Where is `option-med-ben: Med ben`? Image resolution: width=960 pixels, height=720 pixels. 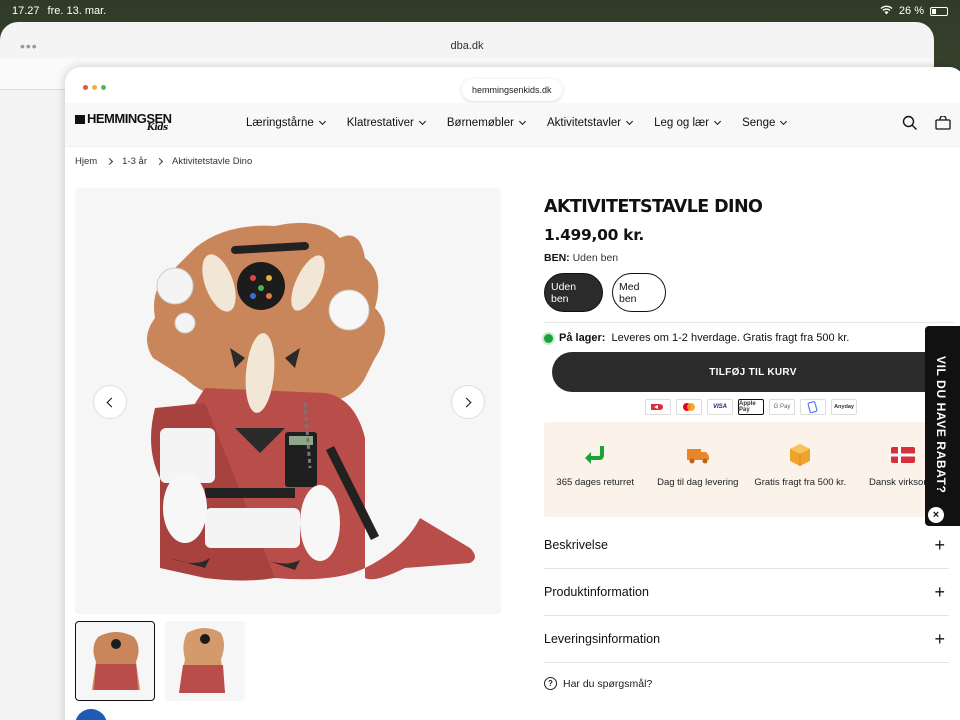 option-med-ben: Med ben is located at coordinates (639, 292).